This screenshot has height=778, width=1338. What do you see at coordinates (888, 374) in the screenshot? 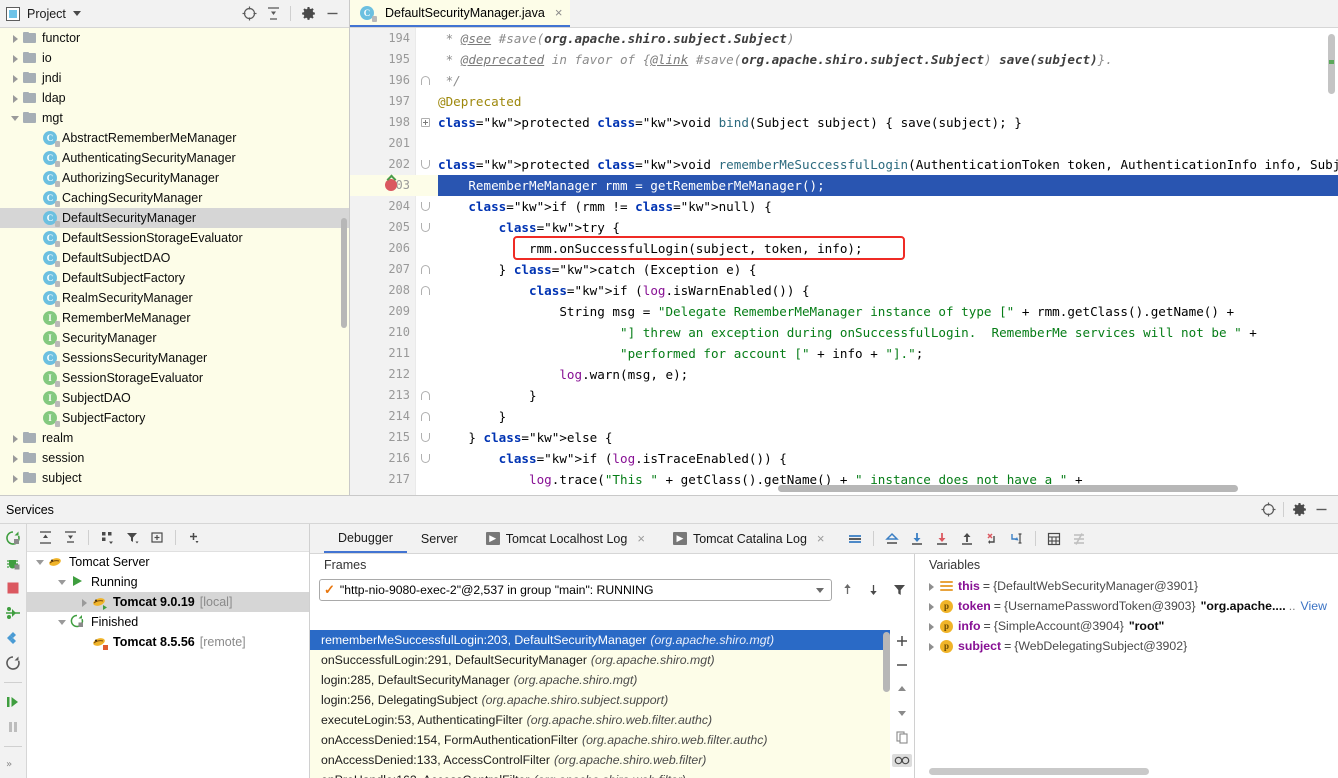
I see `code-line: log.warn(msg, e);` at bounding box center [888, 374].